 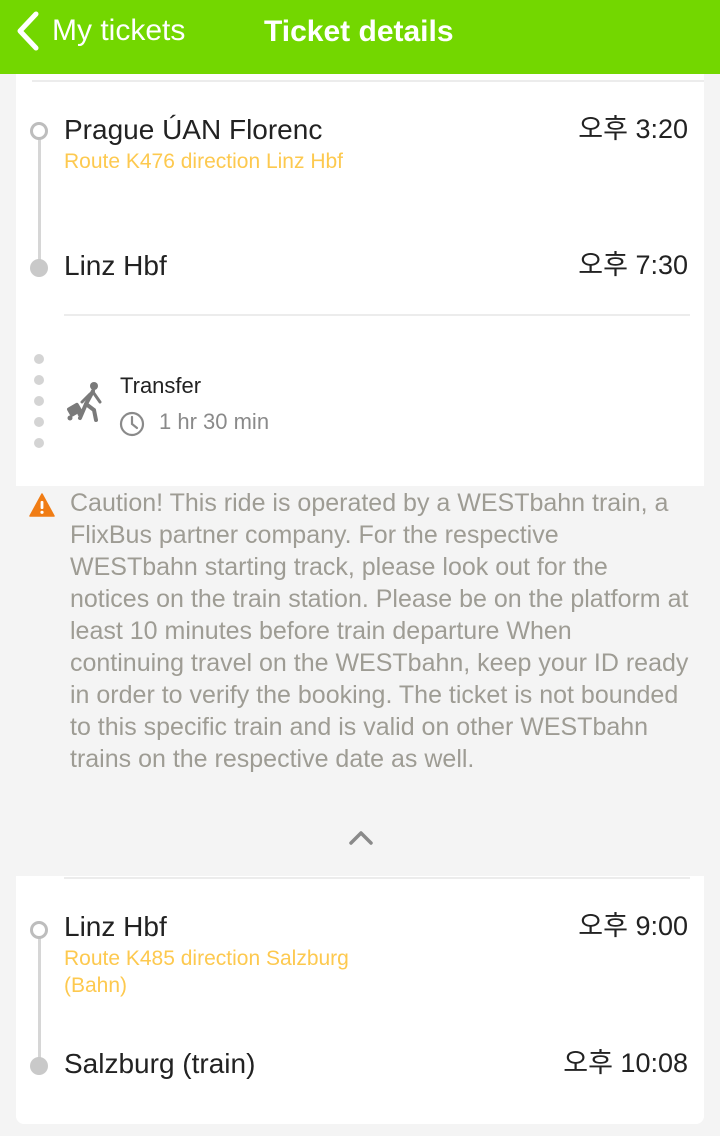 What do you see at coordinates (203, 161) in the screenshot?
I see `route-info: Route K476 direction Linz Hbf` at bounding box center [203, 161].